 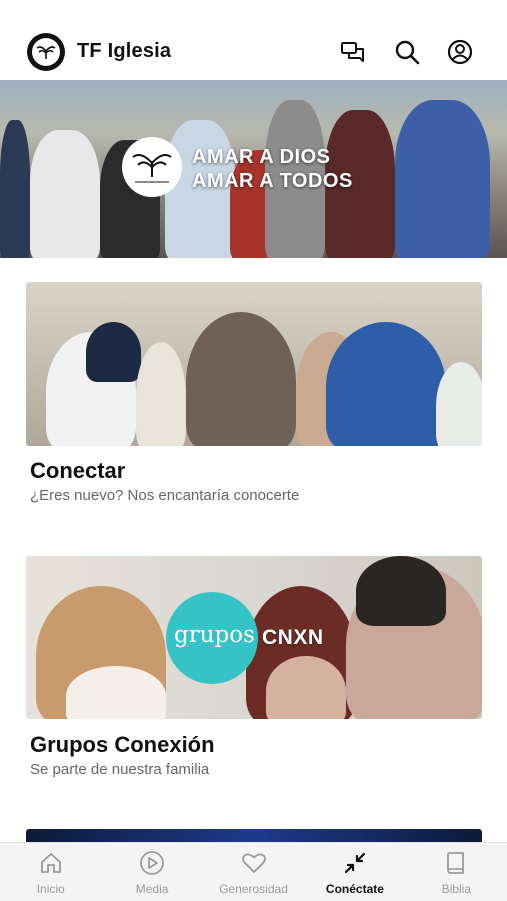 I want to click on connect-icon, so click(x=355, y=863).